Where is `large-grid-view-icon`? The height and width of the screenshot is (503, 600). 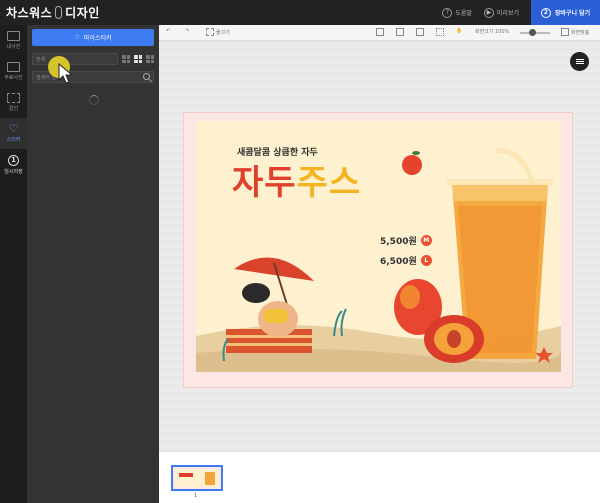 large-grid-view-icon is located at coordinates (150, 59).